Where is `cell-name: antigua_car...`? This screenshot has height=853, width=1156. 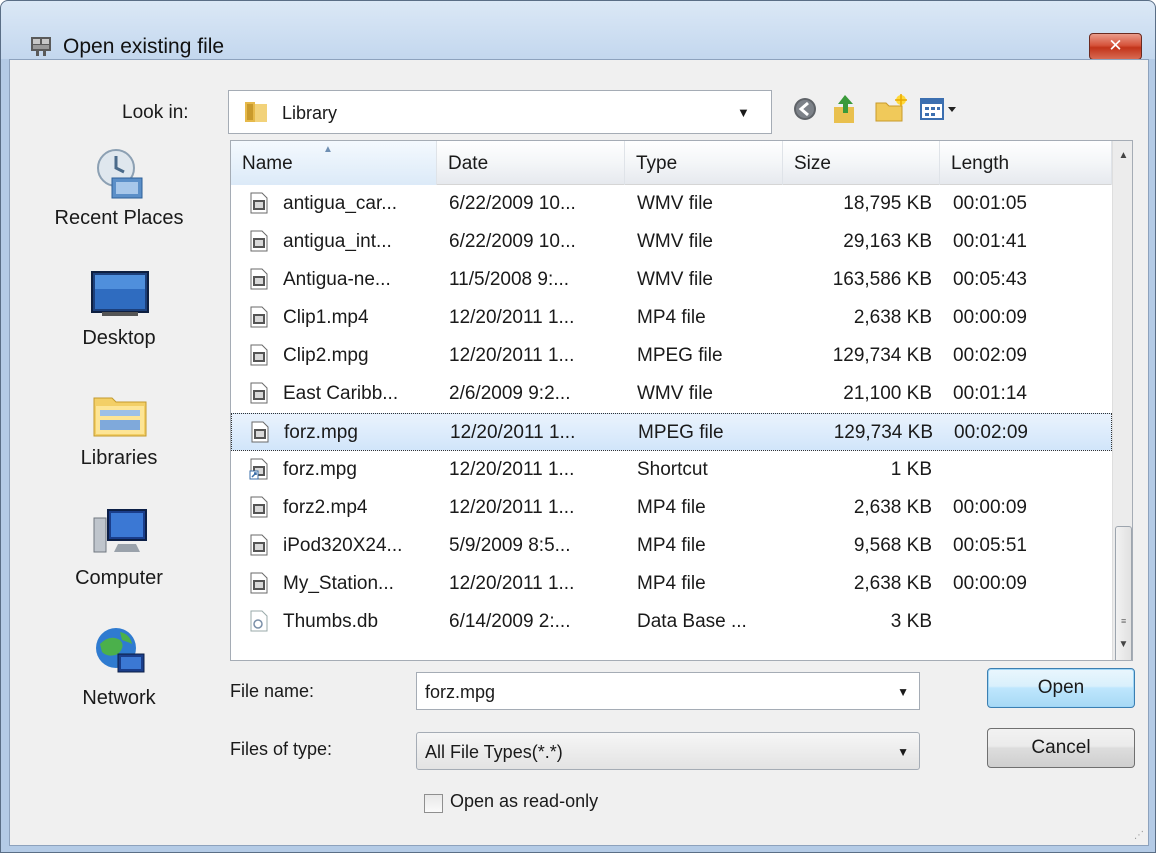
cell-name: antigua_car... is located at coordinates (340, 203).